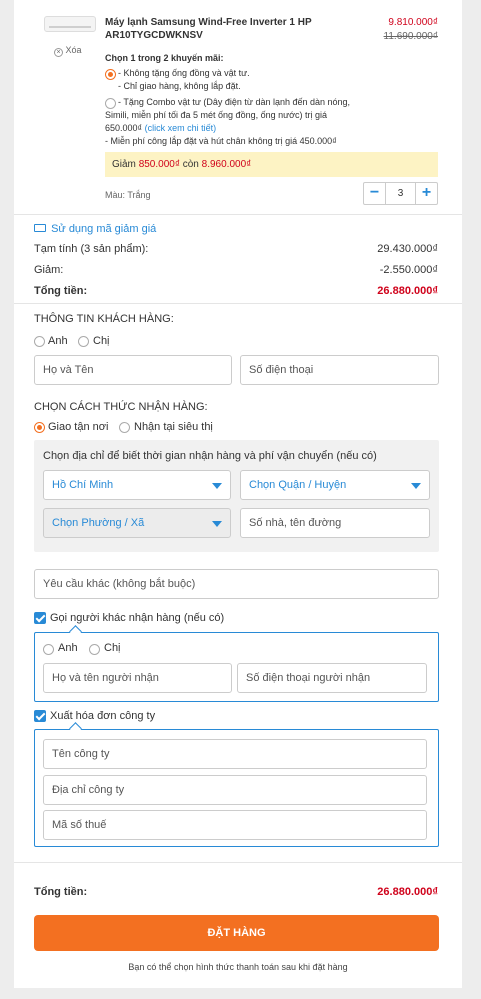 This screenshot has height=999, width=481. Describe the element at coordinates (190, 164) in the screenshot. I see `discount-mid: còn` at that location.